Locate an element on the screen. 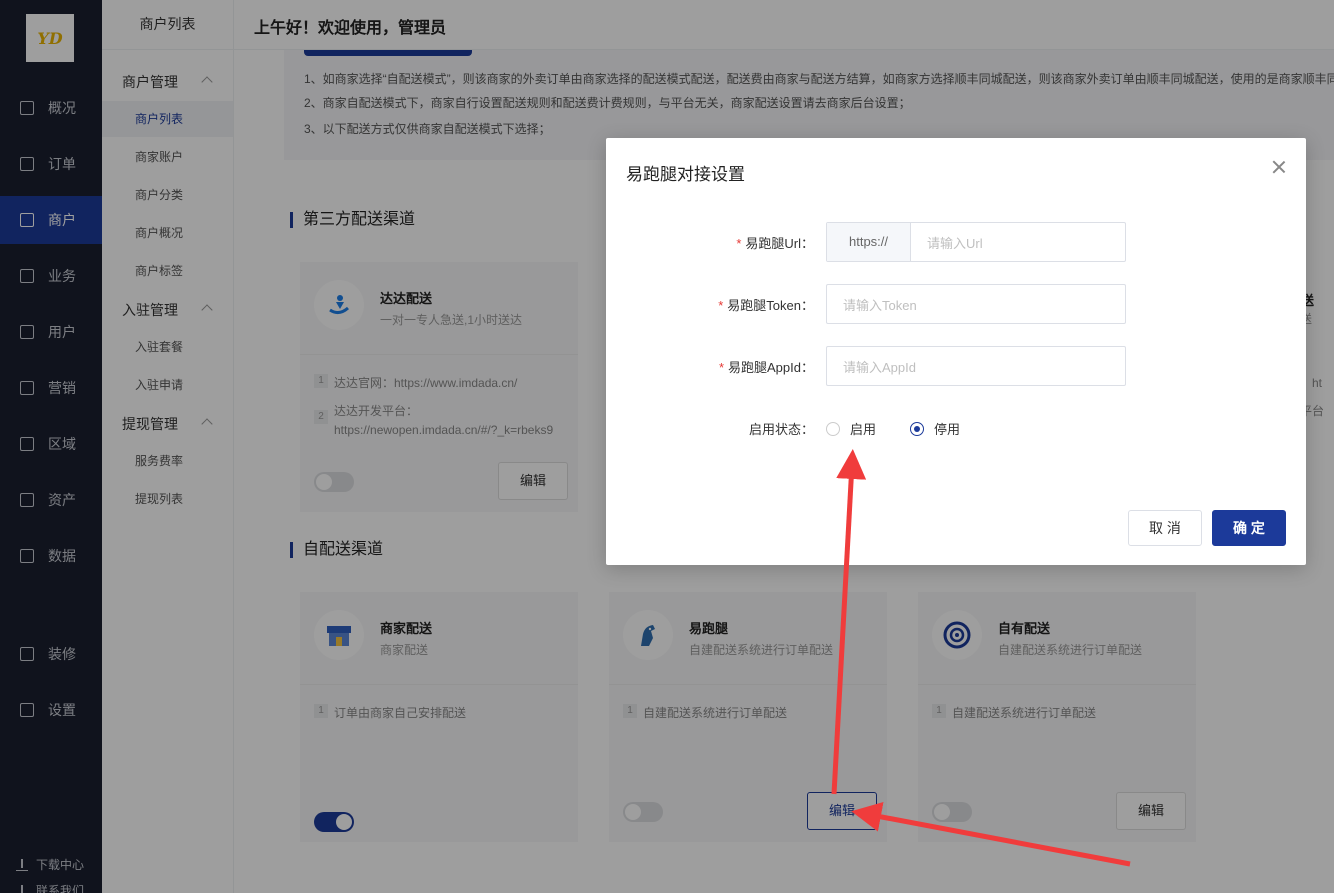 The width and height of the screenshot is (1334, 893). confirm-button: 确 定 is located at coordinates (1249, 528).